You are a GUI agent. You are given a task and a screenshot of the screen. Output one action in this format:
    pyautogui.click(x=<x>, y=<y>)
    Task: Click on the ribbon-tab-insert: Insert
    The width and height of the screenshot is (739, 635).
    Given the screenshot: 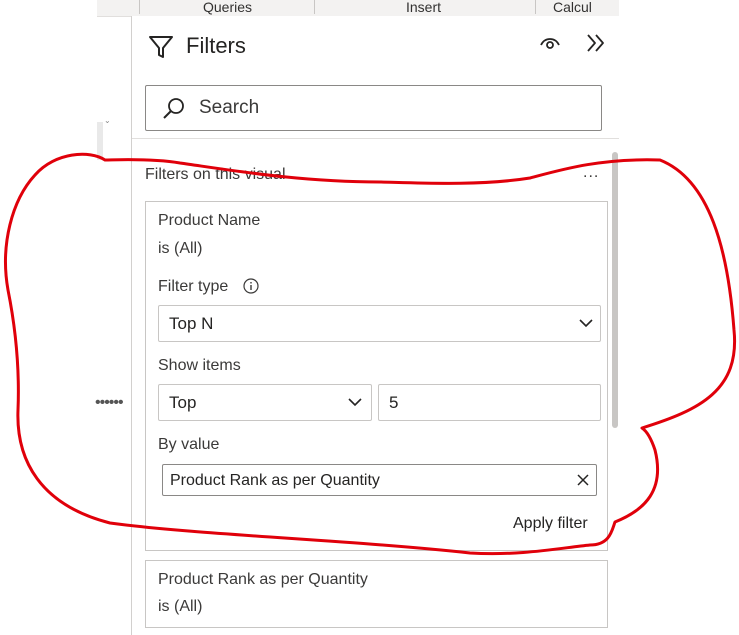 What is the action you would take?
    pyautogui.click(x=423, y=7)
    